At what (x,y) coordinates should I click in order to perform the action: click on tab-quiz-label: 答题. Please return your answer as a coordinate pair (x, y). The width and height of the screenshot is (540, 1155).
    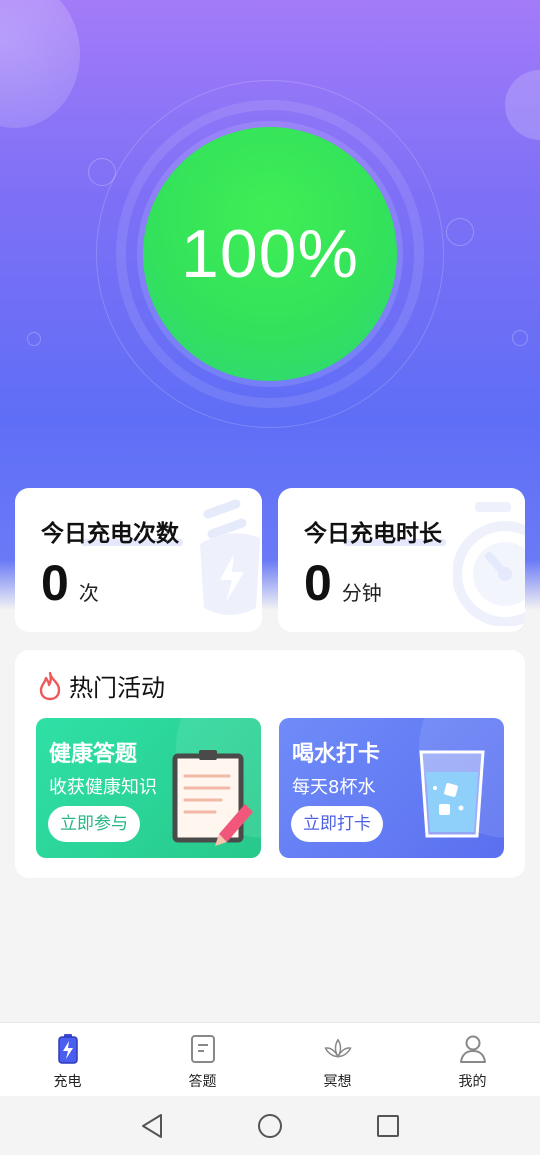
    Looking at the image, I should click on (202, 1082).